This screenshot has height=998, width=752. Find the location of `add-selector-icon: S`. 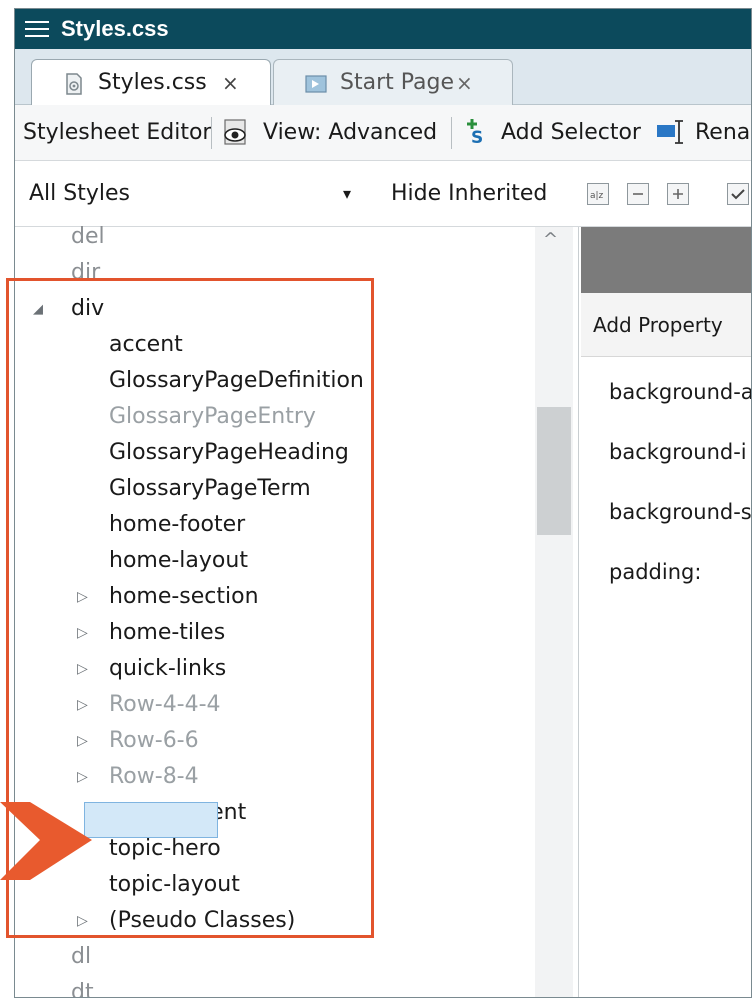

add-selector-icon: S is located at coordinates (475, 132).